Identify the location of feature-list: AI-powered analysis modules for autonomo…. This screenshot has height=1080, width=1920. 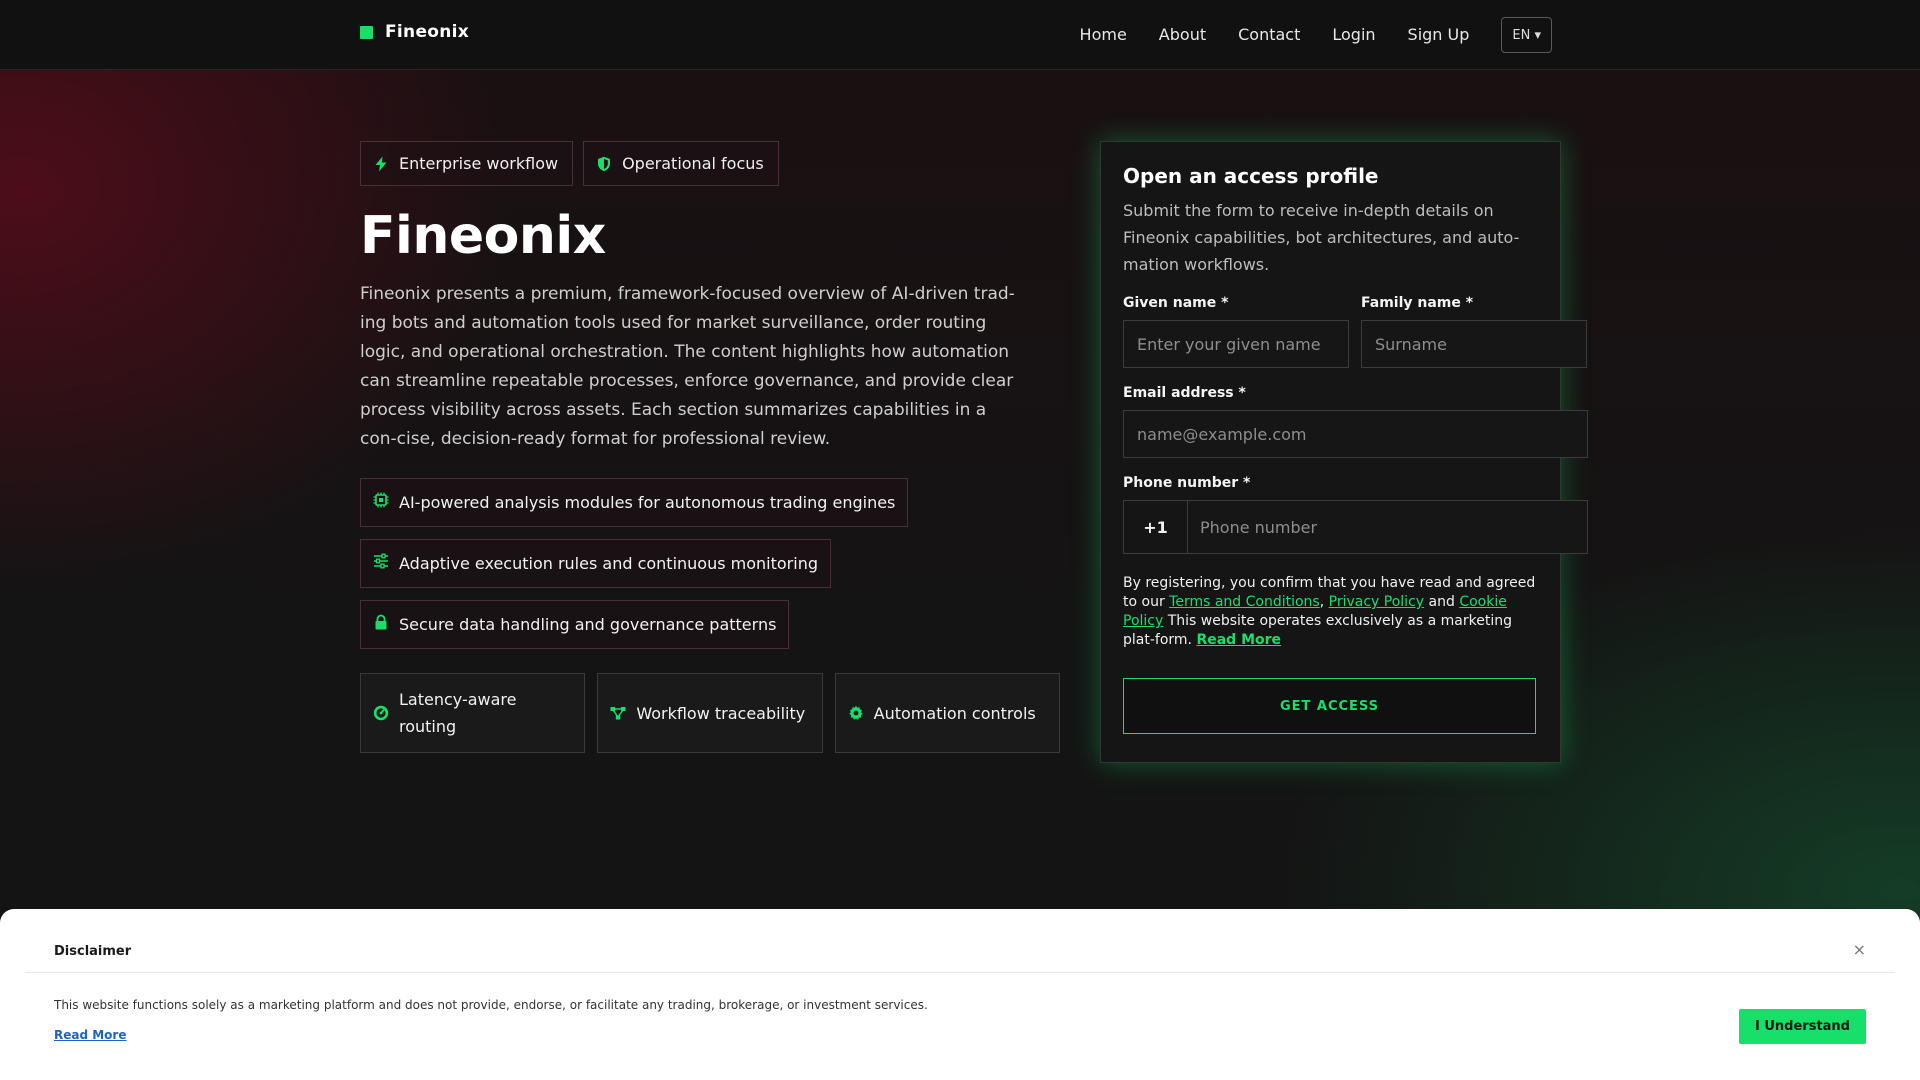
(710, 564).